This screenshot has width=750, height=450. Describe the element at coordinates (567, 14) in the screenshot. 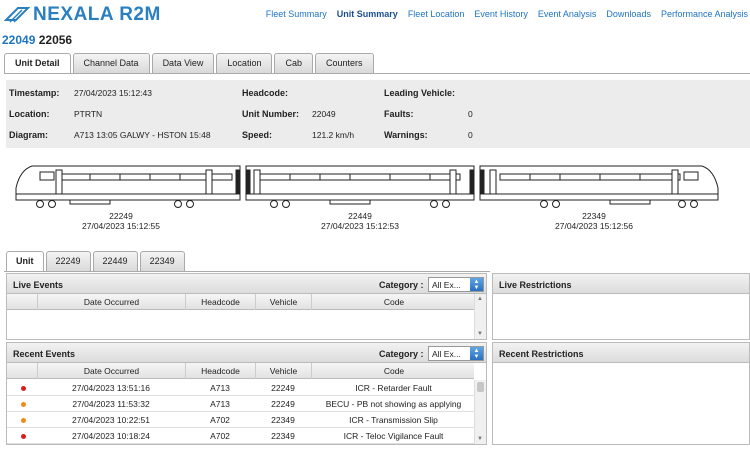

I see `nav-event-analysis: Event Analysis` at that location.